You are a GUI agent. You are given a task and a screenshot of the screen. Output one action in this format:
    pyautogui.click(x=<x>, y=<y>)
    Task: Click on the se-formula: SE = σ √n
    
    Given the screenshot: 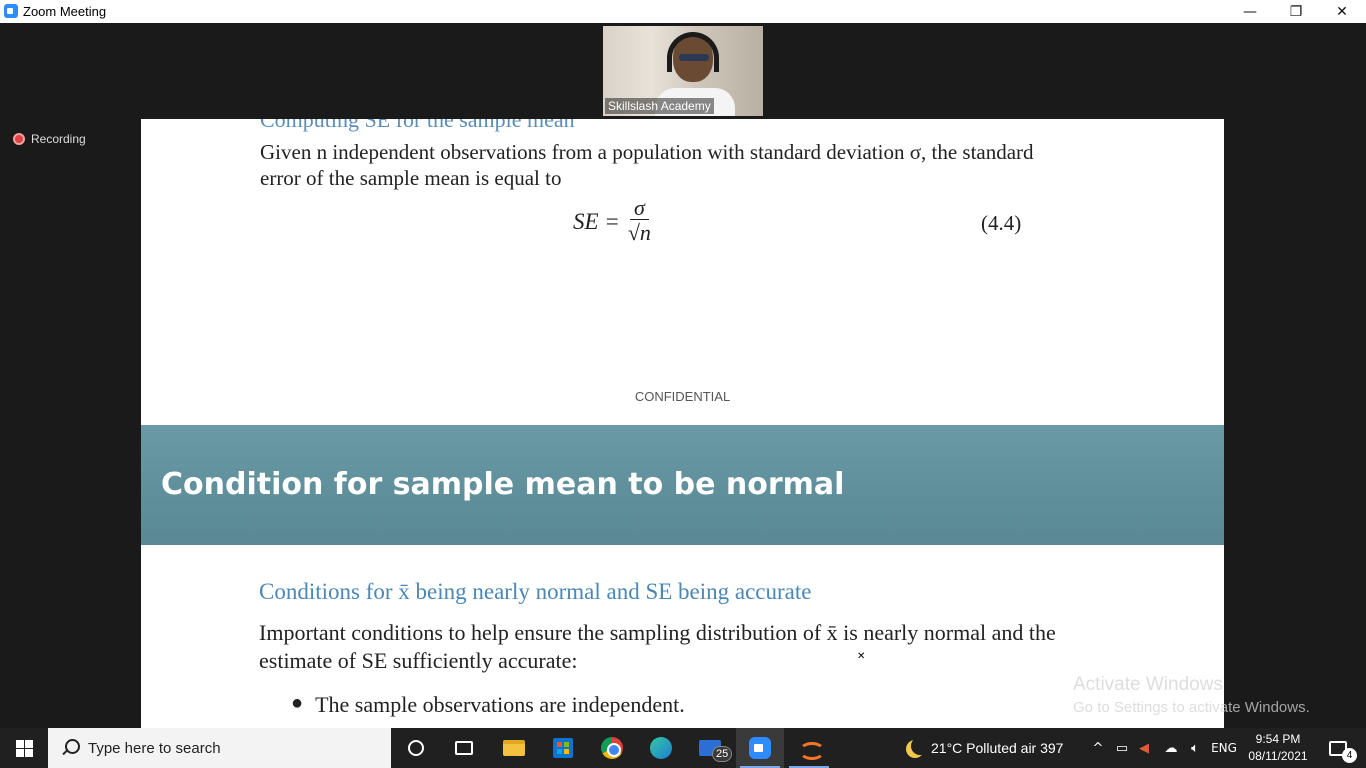 What is the action you would take?
    pyautogui.click(x=612, y=221)
    